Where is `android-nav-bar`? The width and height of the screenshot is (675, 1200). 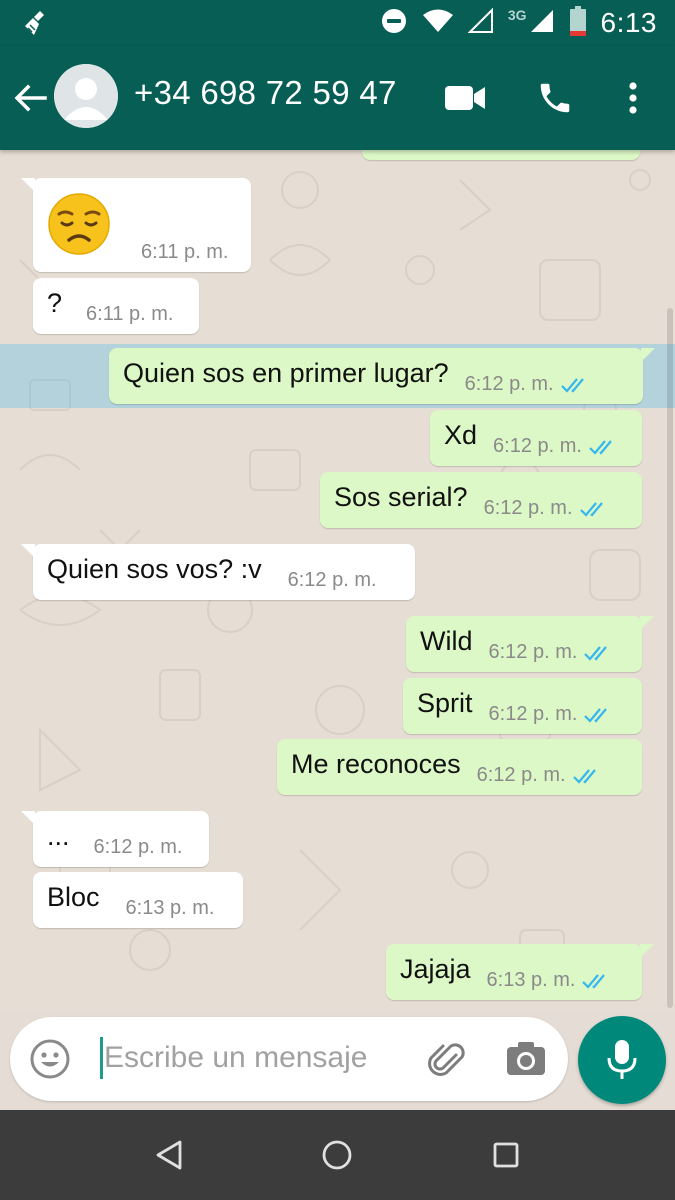 android-nav-bar is located at coordinates (337, 1155).